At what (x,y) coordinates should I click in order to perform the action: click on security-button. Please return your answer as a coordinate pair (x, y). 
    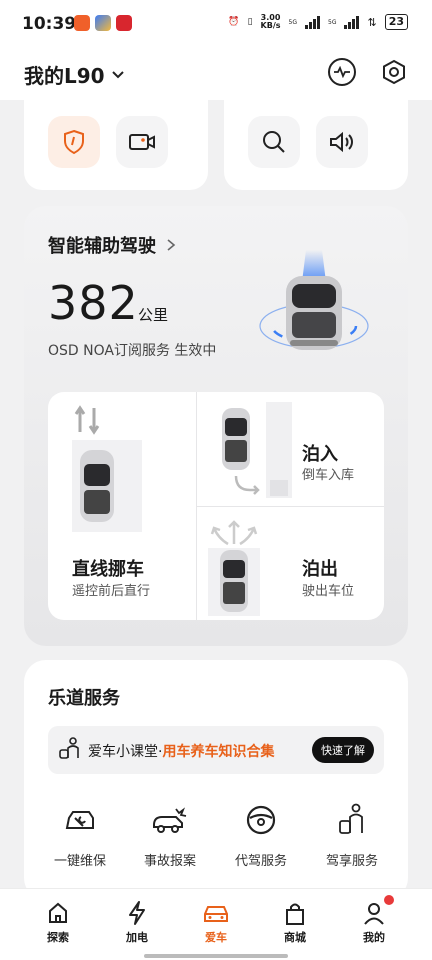
    Looking at the image, I should click on (74, 142).